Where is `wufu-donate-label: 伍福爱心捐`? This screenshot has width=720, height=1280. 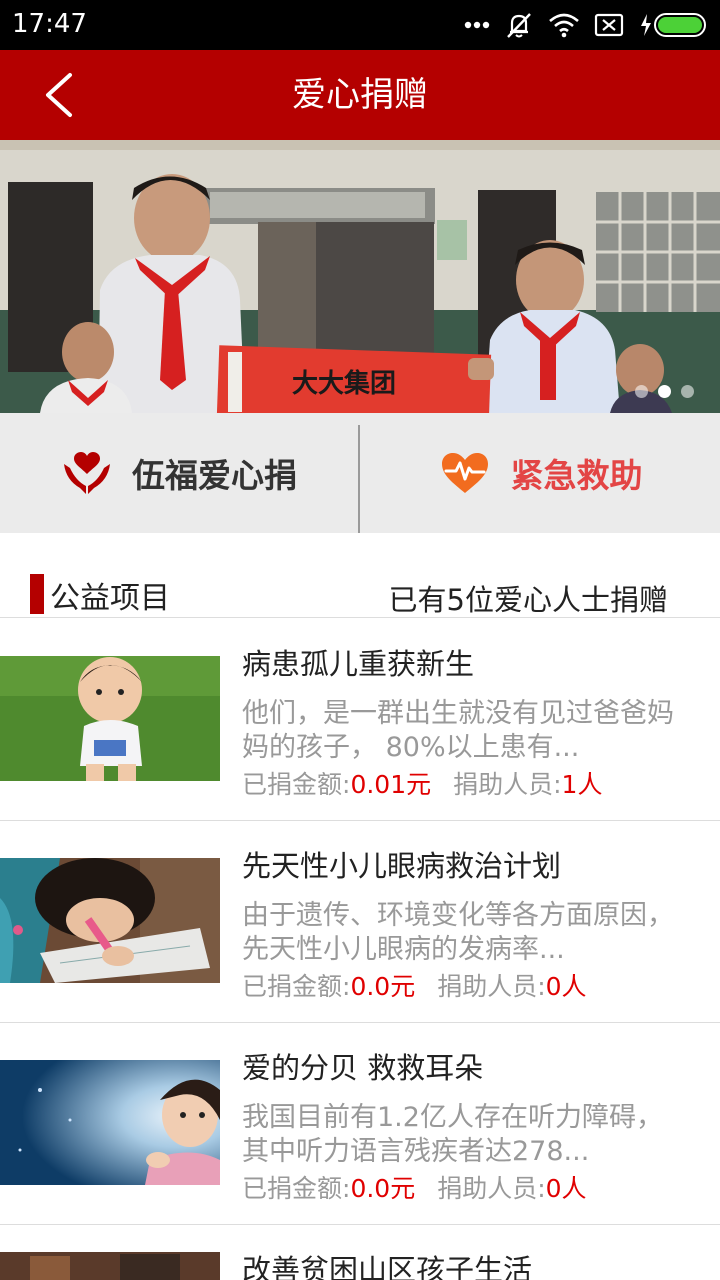
wufu-donate-label: 伍福爱心捐 is located at coordinates (214, 475).